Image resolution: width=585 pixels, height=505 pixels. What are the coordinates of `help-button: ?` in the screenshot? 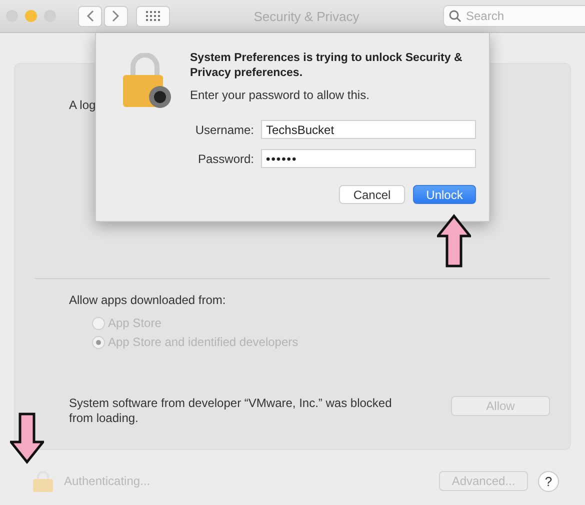 It's located at (548, 481).